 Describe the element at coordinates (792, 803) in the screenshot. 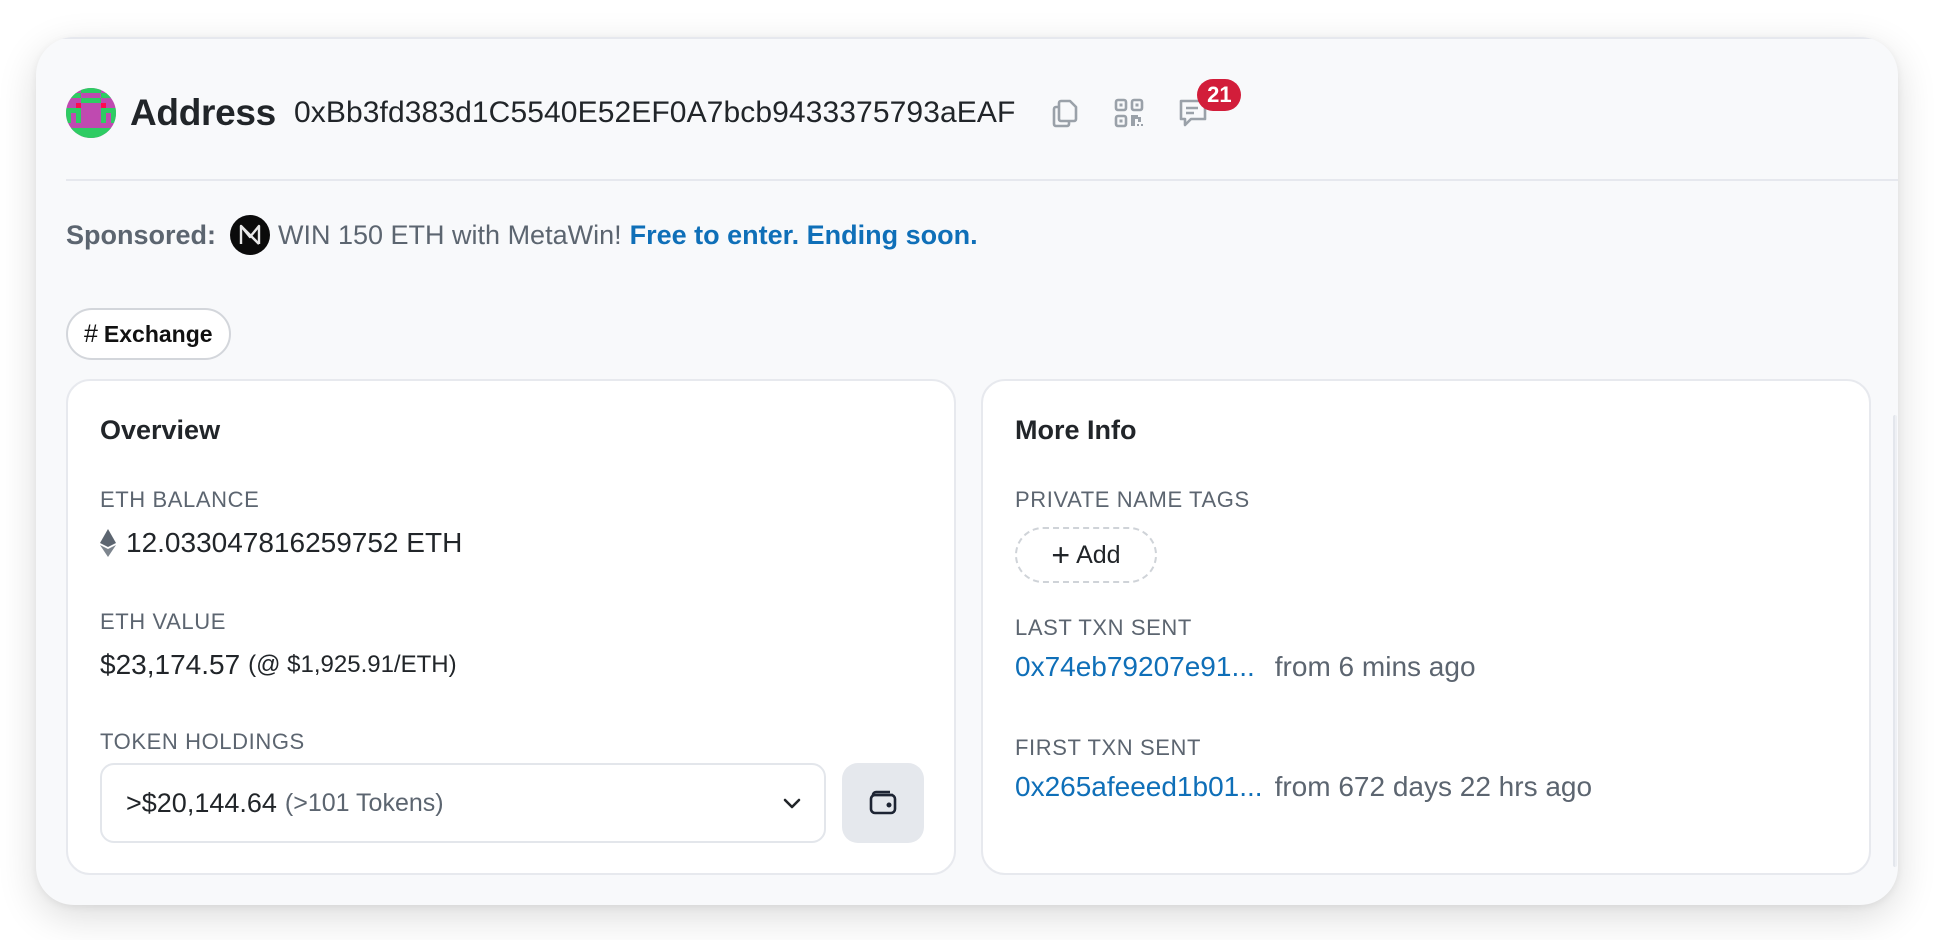

I see `chevron-down-icon` at that location.